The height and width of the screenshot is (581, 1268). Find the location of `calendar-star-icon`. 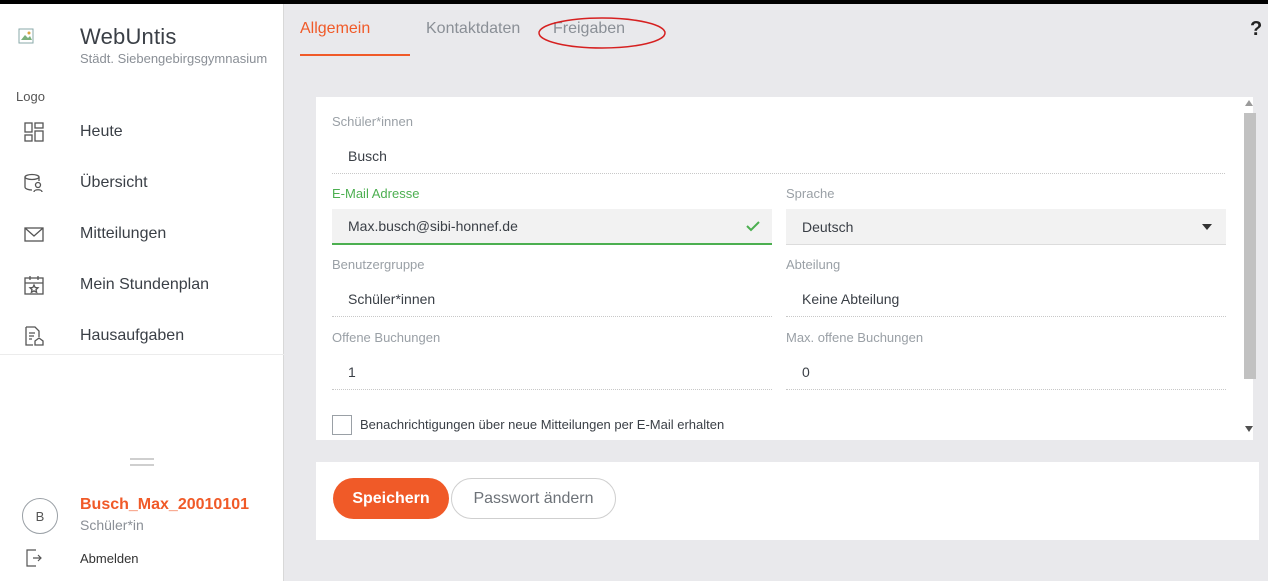

calendar-star-icon is located at coordinates (34, 285).